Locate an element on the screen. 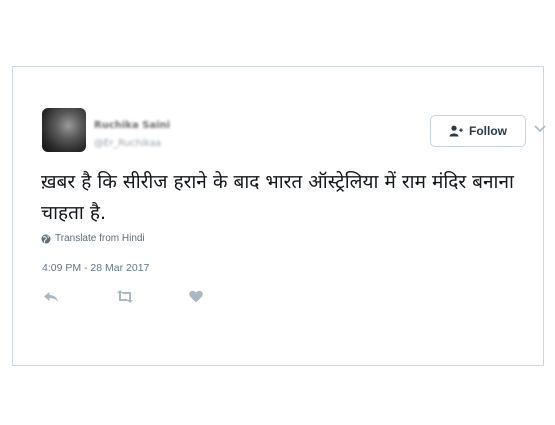 The height and width of the screenshot is (425, 555). heart-icon is located at coordinates (196, 296).